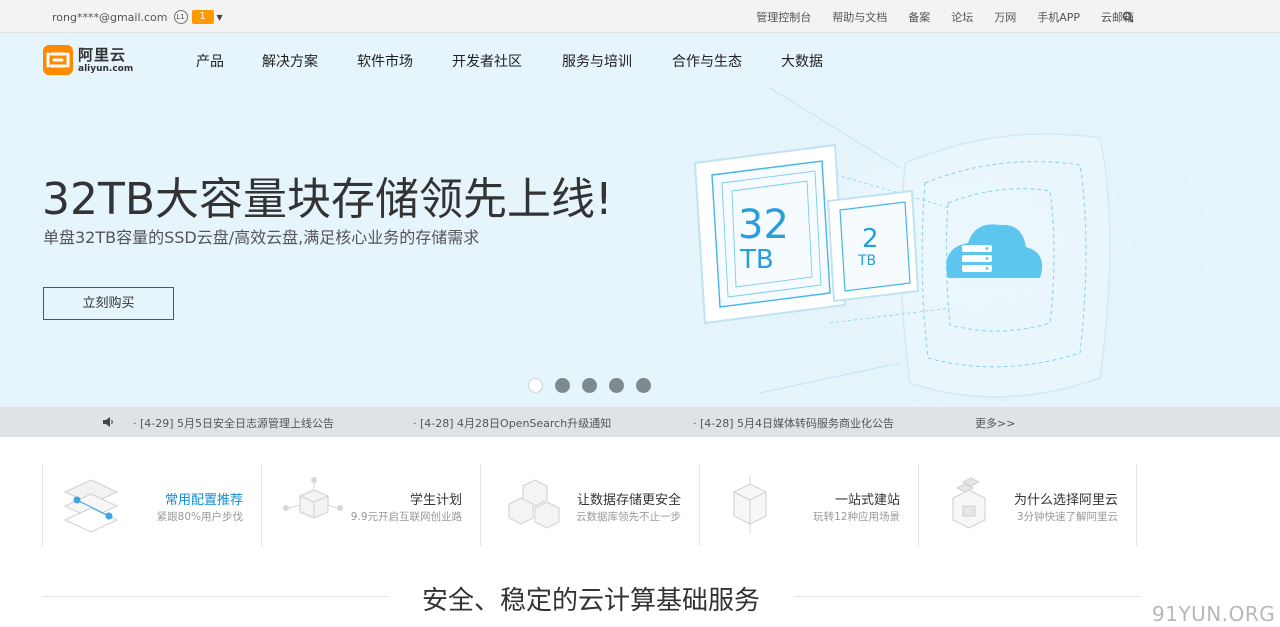 Image resolution: width=1280 pixels, height=627 pixels. Describe the element at coordinates (969, 503) in the screenshot. I see `cloud-box-icon` at that location.